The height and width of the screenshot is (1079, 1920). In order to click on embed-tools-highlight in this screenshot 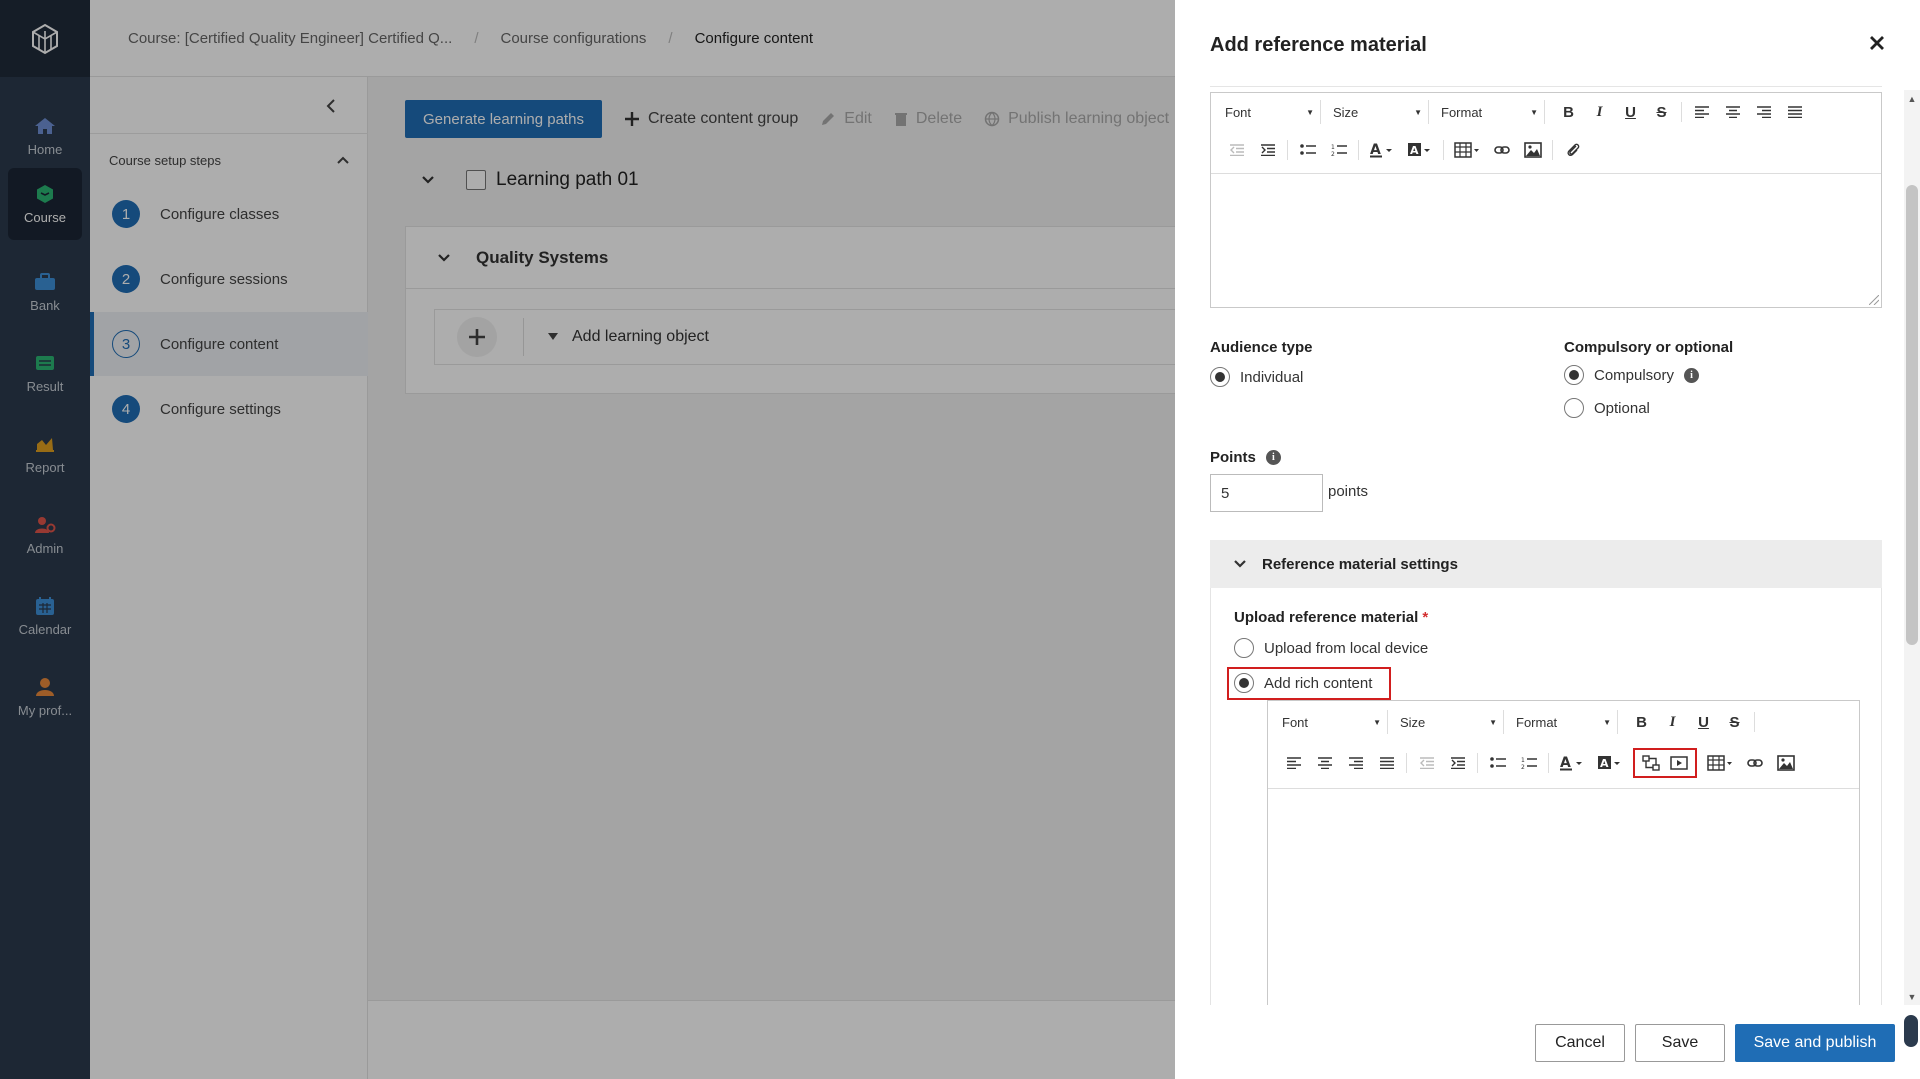, I will do `click(1665, 763)`.